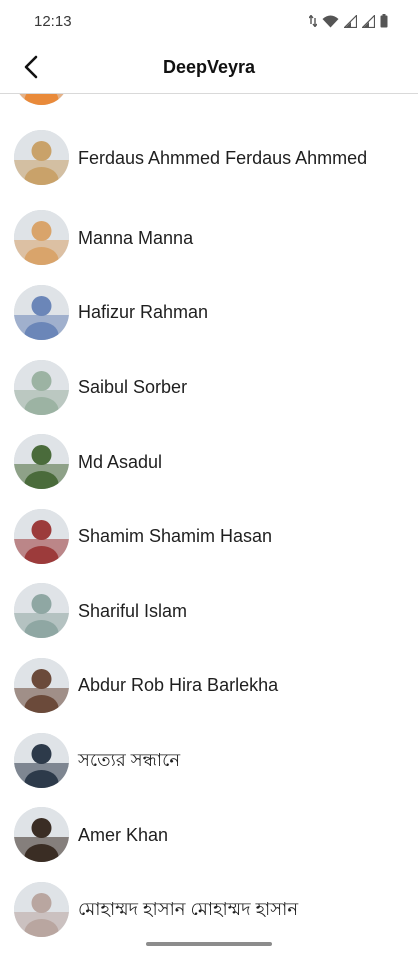 The height and width of the screenshot is (960, 418). What do you see at coordinates (209, 238) in the screenshot?
I see `list-item: Manna Manna` at bounding box center [209, 238].